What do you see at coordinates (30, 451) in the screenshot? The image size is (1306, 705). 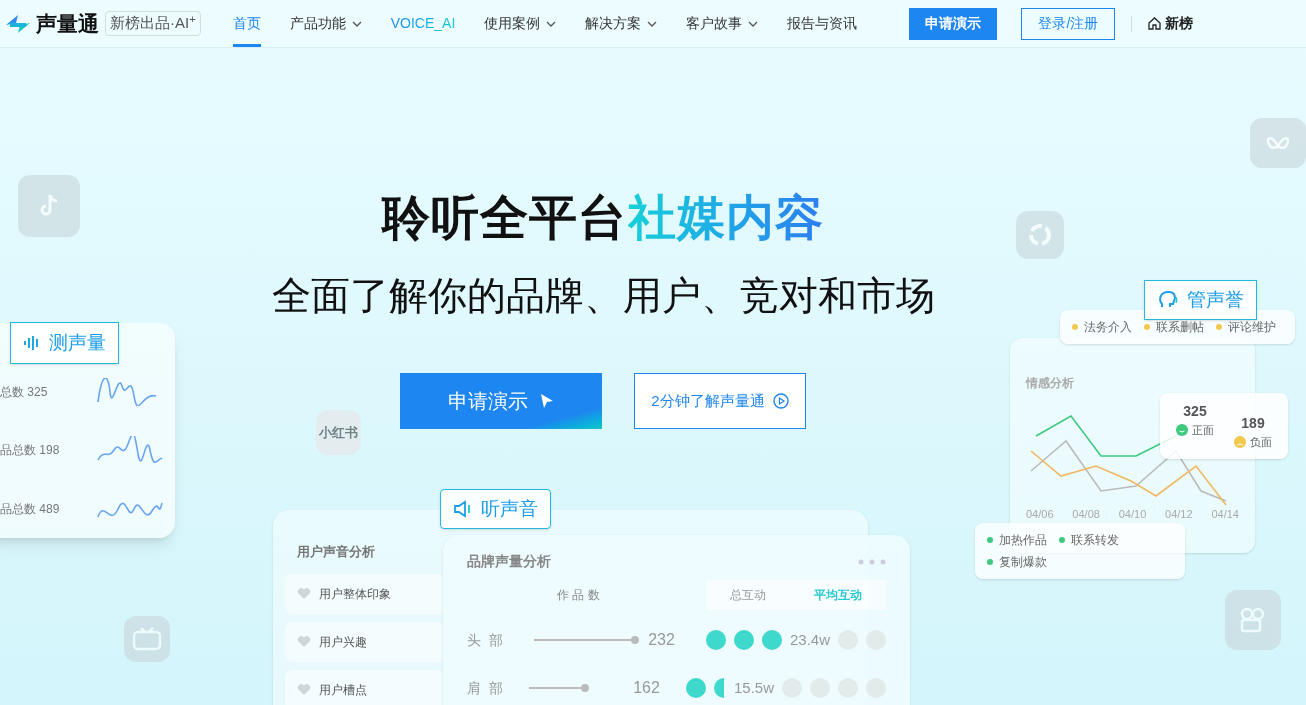 I see `volume-count: 品总数 198` at bounding box center [30, 451].